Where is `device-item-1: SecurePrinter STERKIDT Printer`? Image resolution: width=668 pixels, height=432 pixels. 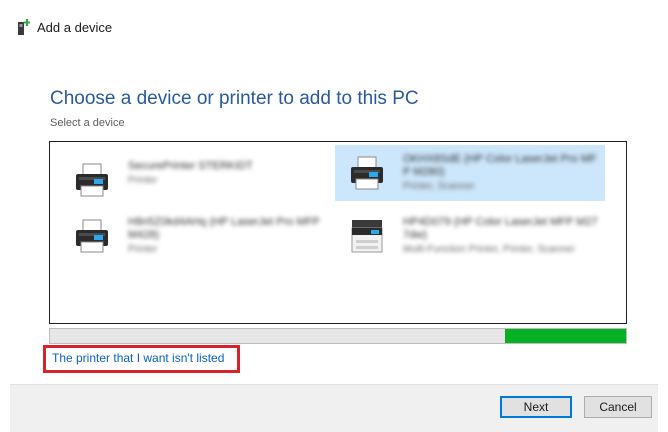 device-item-1: SecurePrinter STERKIDT Printer is located at coordinates (195, 180).